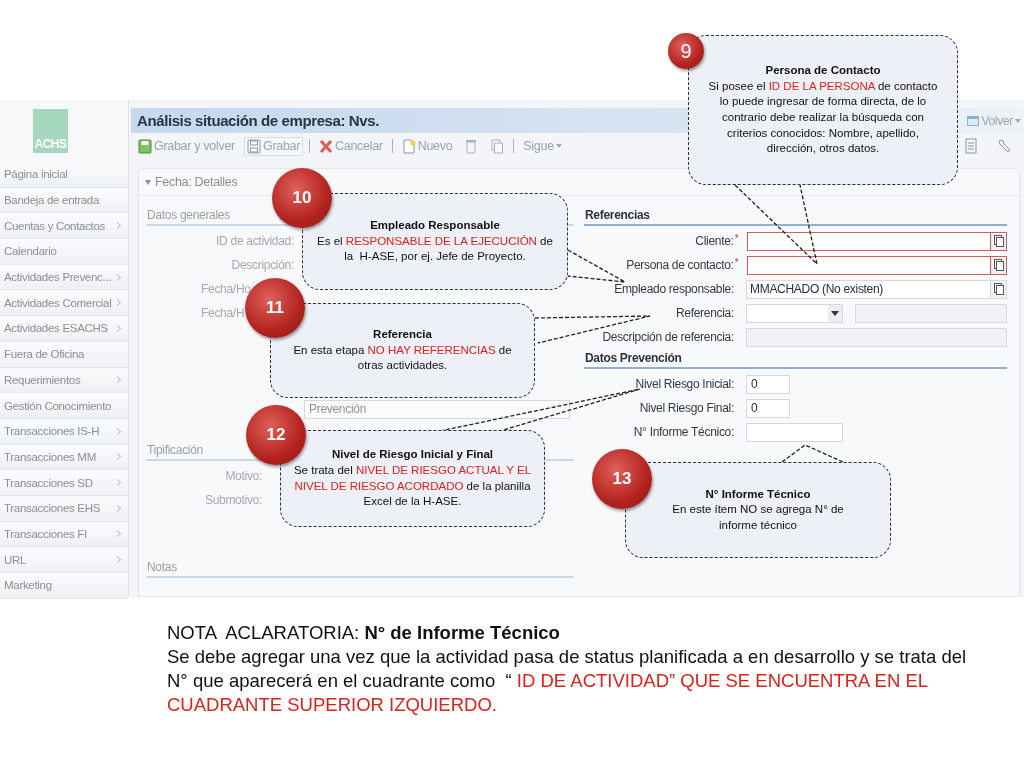  I want to click on sidebar-item: Transacciones MM, so click(64, 457).